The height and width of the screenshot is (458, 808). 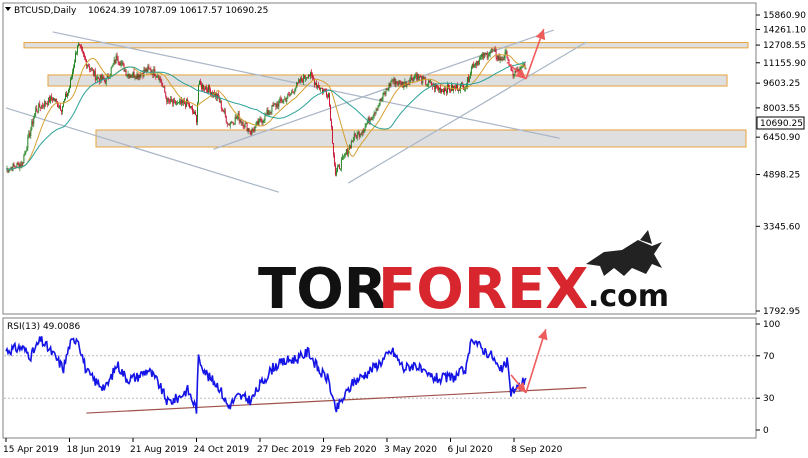 I want to click on price-tick-label: 8003.55, so click(x=781, y=109).